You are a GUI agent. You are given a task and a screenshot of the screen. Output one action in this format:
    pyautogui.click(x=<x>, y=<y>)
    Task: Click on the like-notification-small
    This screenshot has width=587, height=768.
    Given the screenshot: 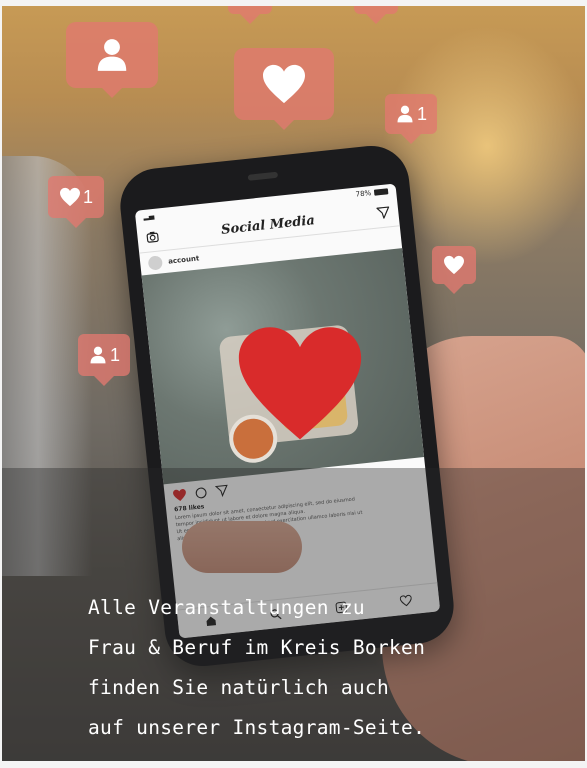 What is the action you would take?
    pyautogui.click(x=454, y=270)
    